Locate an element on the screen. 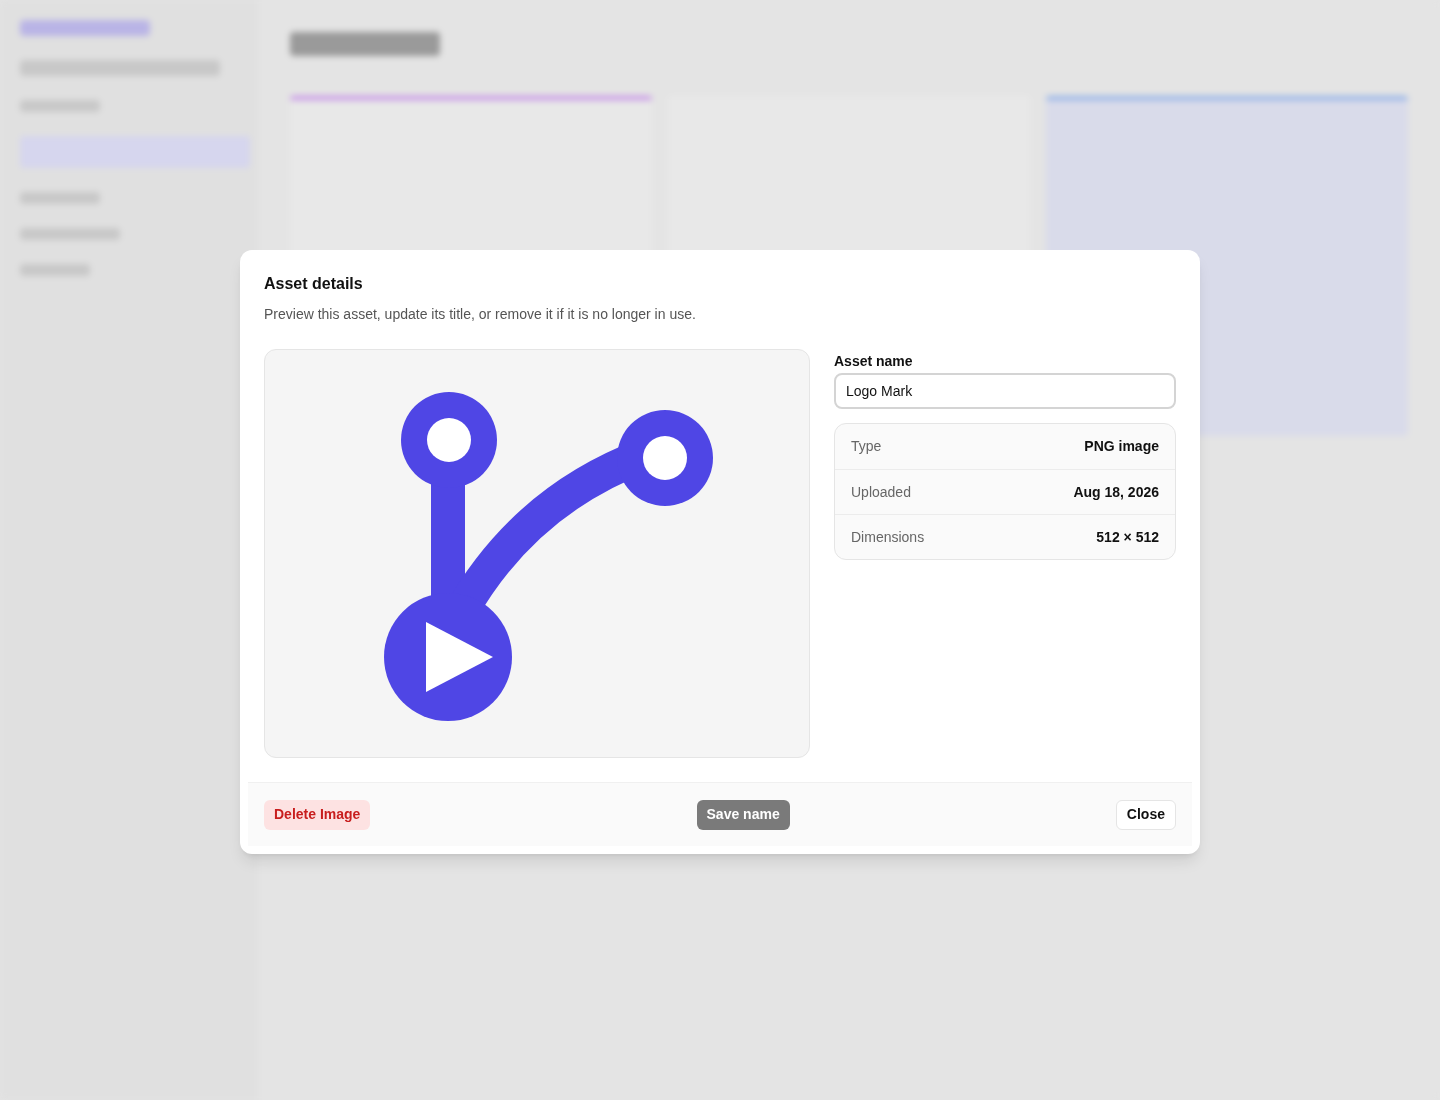  detail-label: Dimensions is located at coordinates (888, 537).